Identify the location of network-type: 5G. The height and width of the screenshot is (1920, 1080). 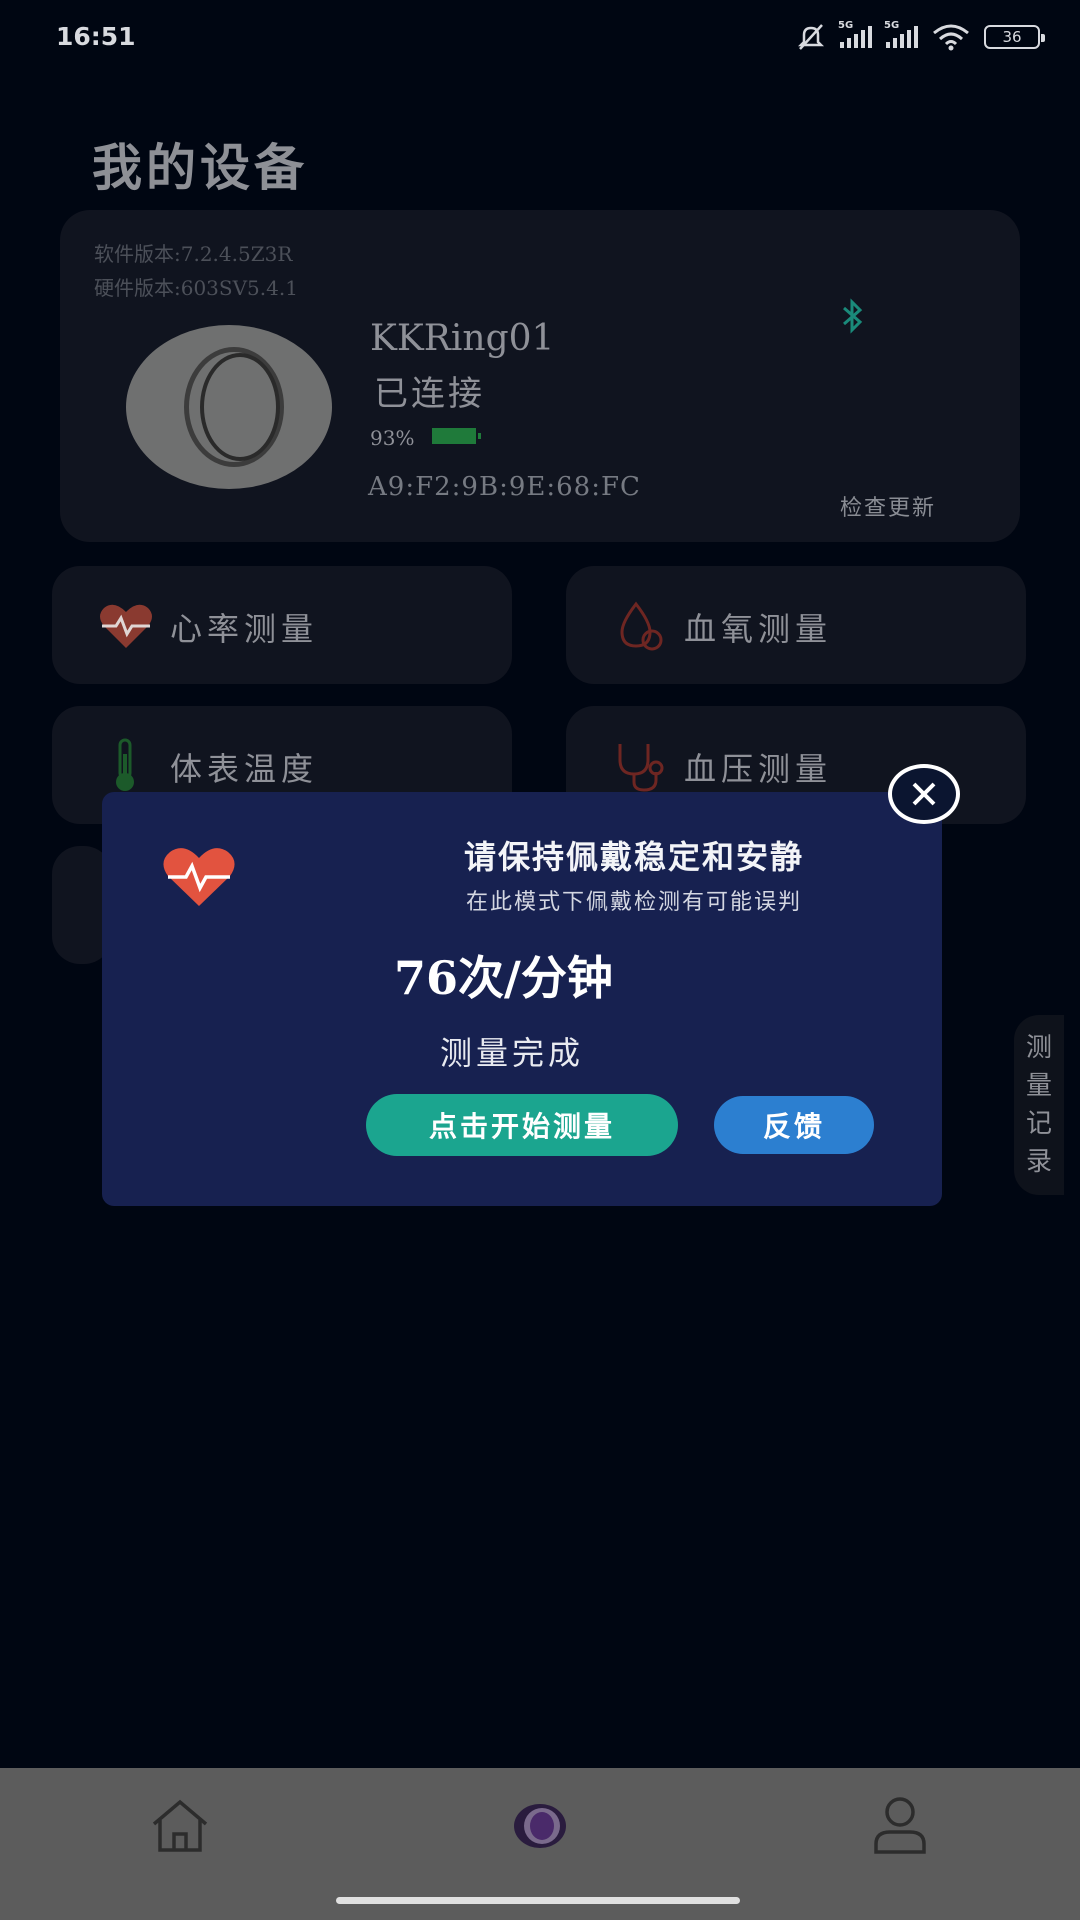
(846, 25).